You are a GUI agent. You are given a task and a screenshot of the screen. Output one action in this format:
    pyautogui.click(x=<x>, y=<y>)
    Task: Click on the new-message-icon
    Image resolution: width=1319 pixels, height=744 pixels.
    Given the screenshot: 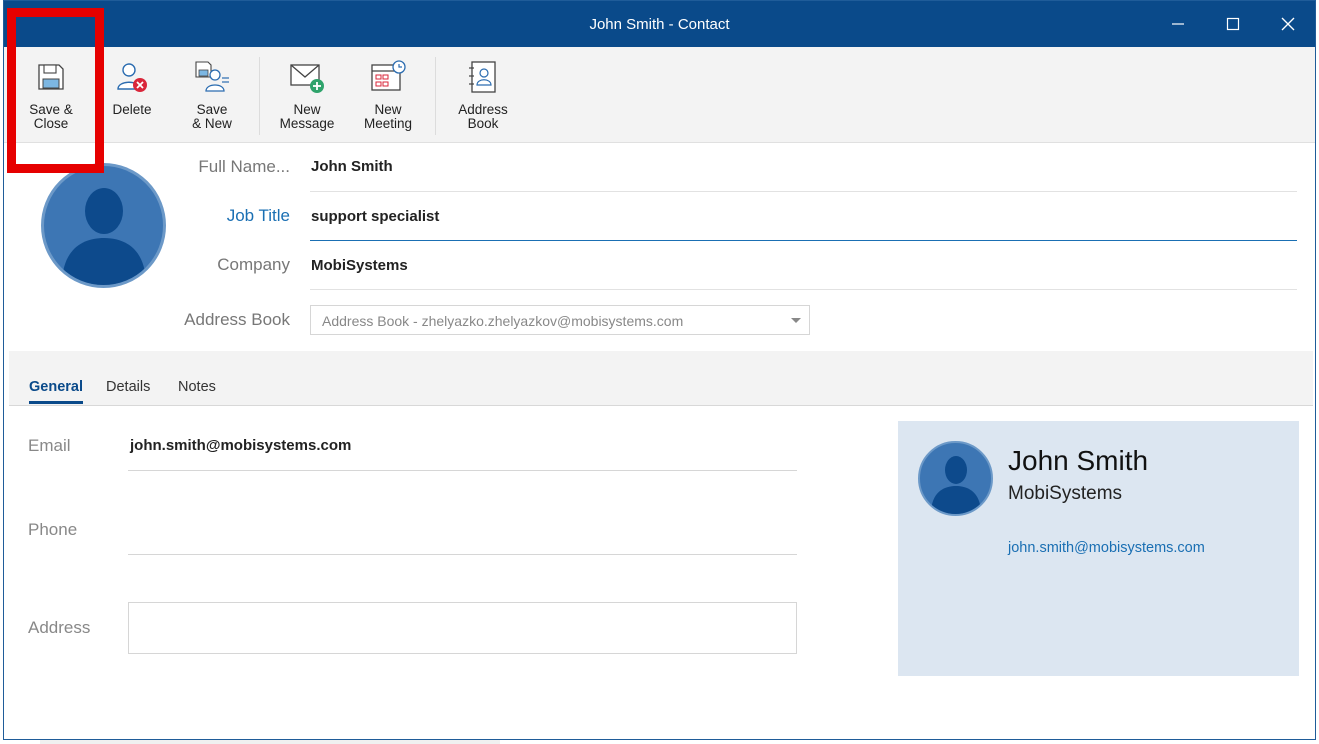 What is the action you would take?
    pyautogui.click(x=307, y=77)
    